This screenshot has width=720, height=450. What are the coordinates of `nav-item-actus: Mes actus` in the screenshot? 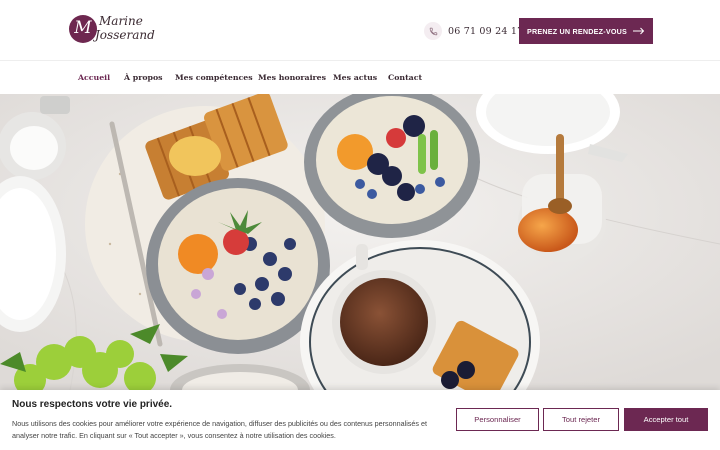 It's located at (355, 77).